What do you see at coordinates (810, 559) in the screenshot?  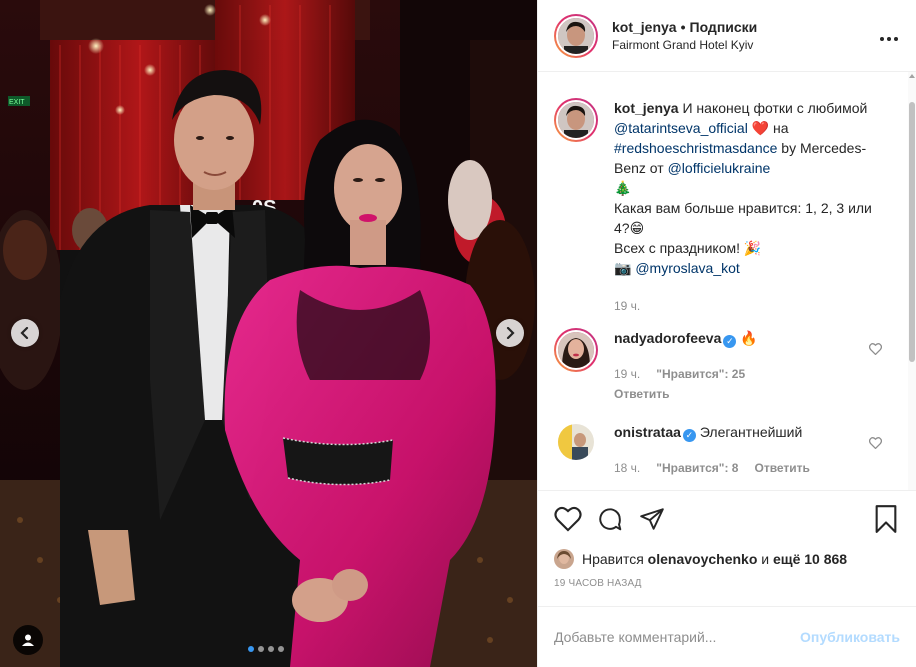 I see `likes-count-button: ещё 10 868` at bounding box center [810, 559].